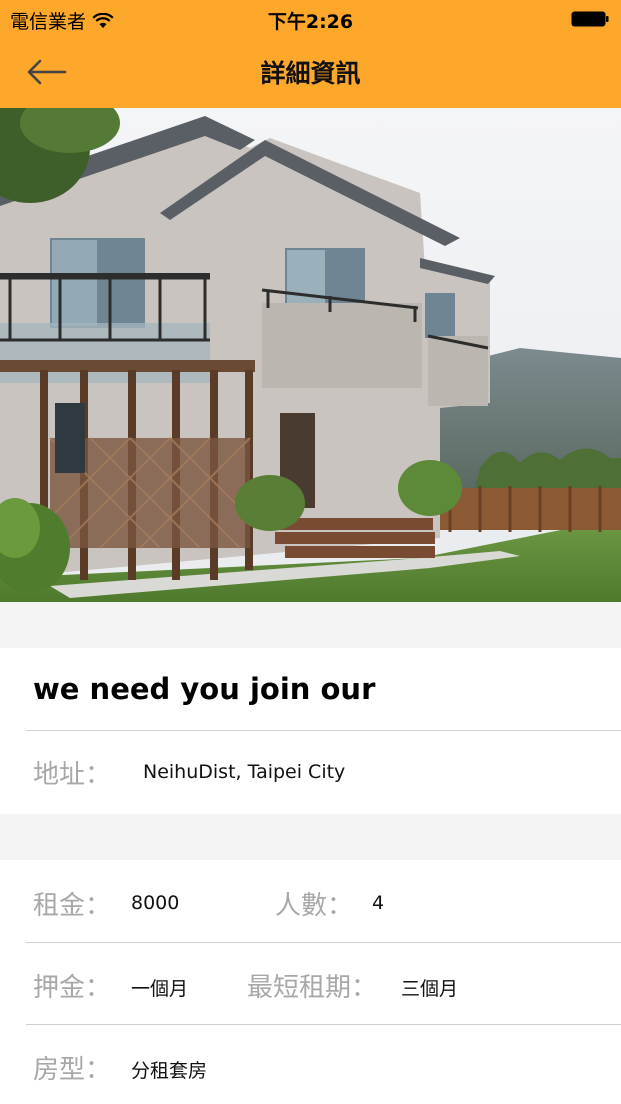  What do you see at coordinates (310, 22) in the screenshot?
I see `status-time: 下午2:26` at bounding box center [310, 22].